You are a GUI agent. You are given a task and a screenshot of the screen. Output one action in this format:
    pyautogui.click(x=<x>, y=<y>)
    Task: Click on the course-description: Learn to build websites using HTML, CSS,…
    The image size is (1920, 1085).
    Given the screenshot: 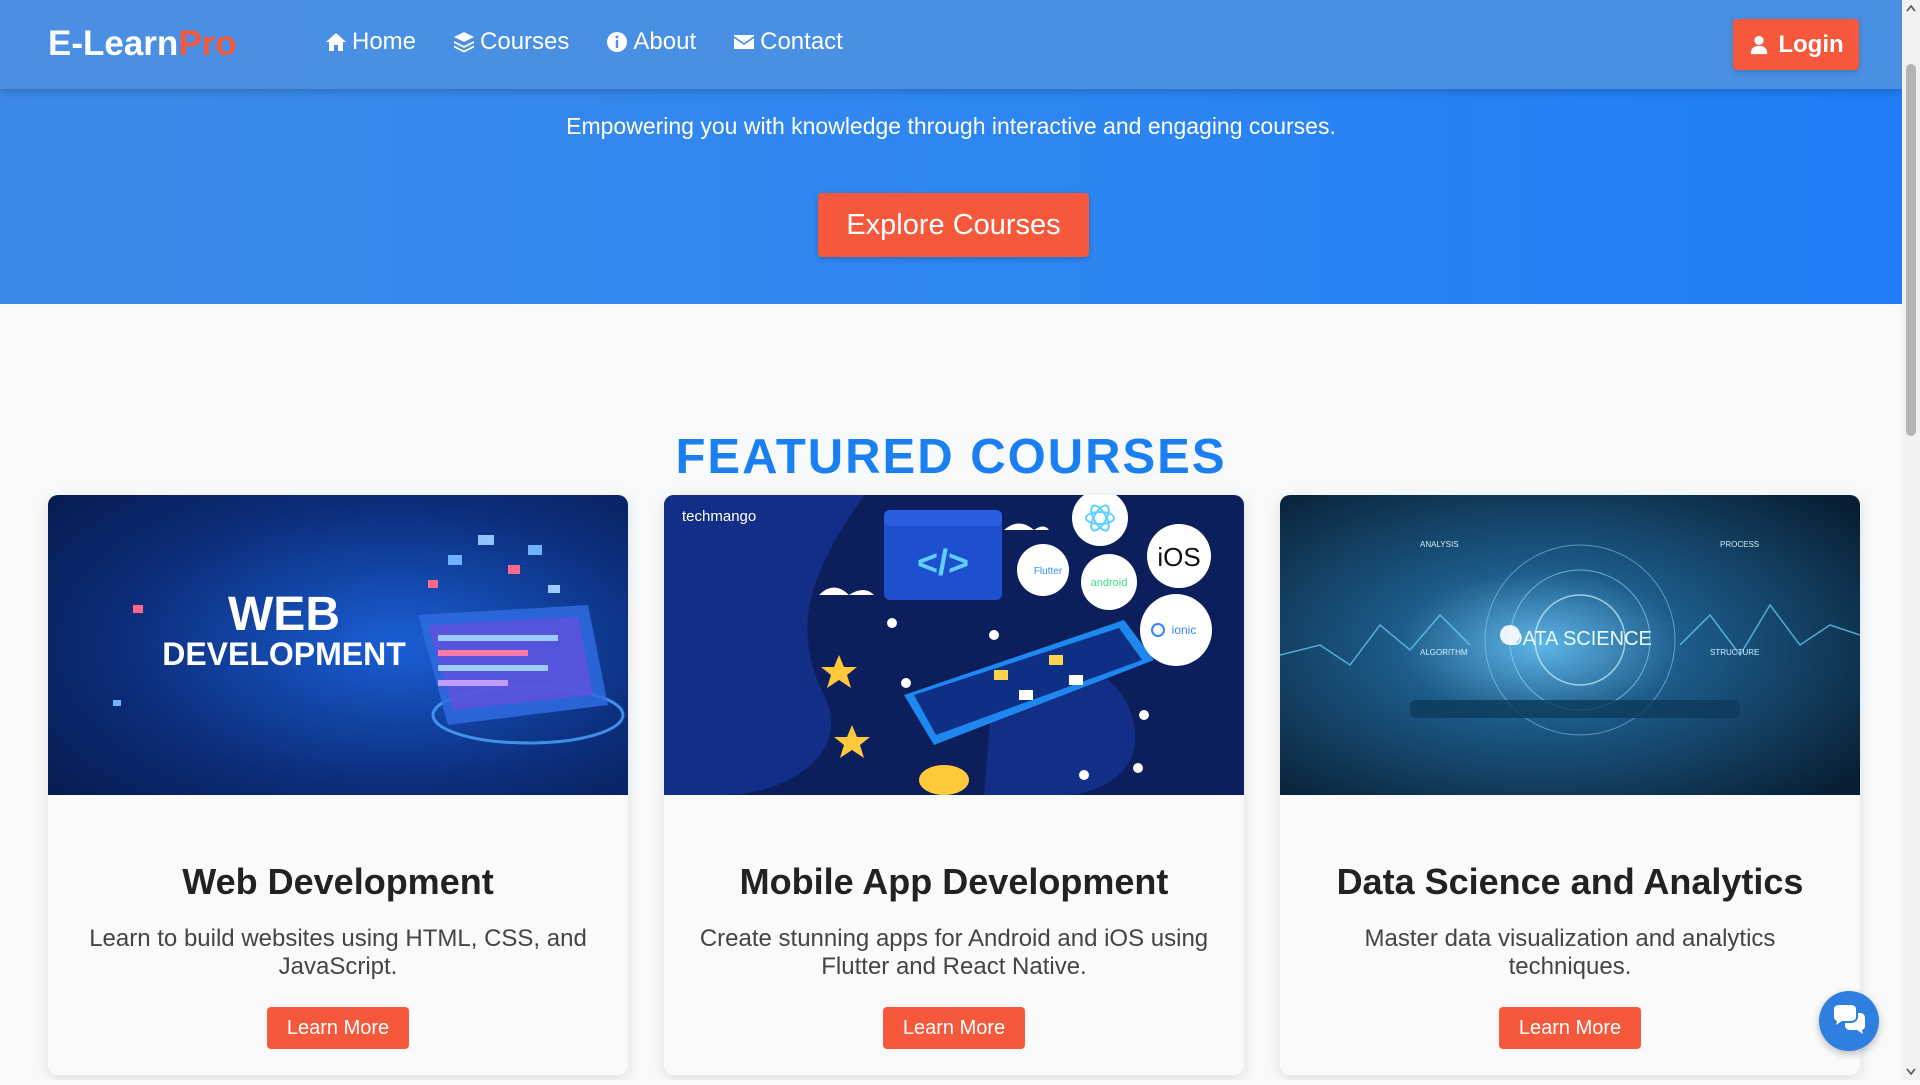 What is the action you would take?
    pyautogui.click(x=338, y=952)
    